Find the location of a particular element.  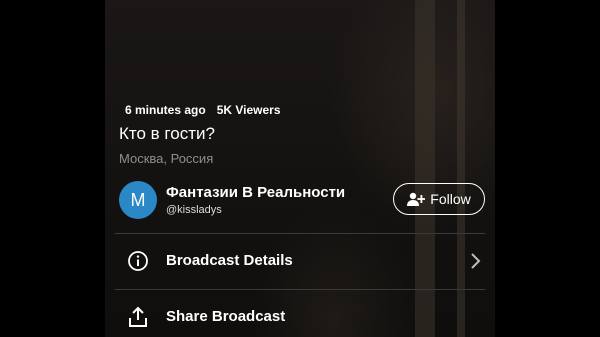

broadcast-location: Москва, Россия is located at coordinates (166, 158).